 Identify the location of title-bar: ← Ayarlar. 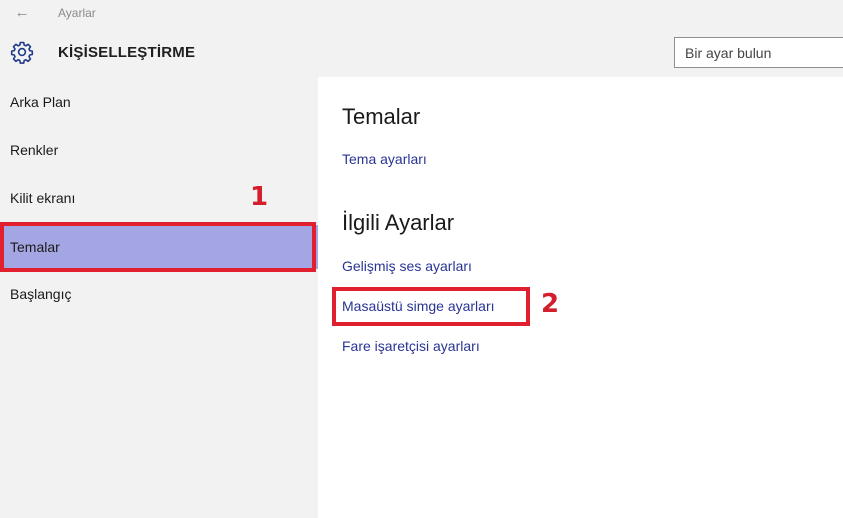
(421, 14).